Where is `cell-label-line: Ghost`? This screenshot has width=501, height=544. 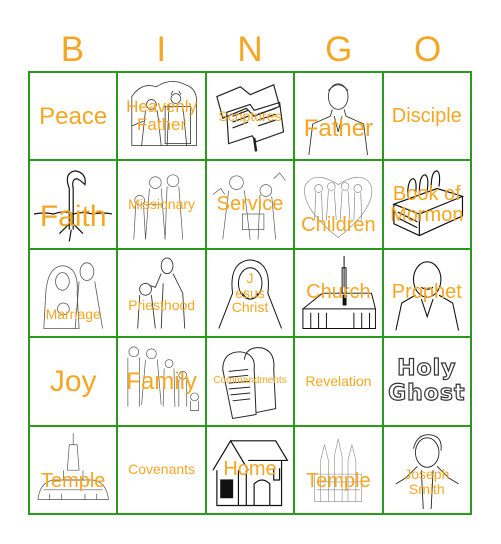 cell-label-line: Ghost is located at coordinates (426, 394).